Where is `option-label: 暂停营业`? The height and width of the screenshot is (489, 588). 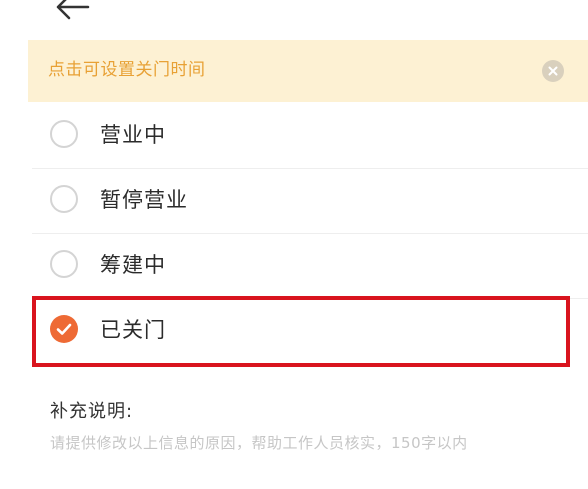 option-label: 暂停营业 is located at coordinates (144, 200).